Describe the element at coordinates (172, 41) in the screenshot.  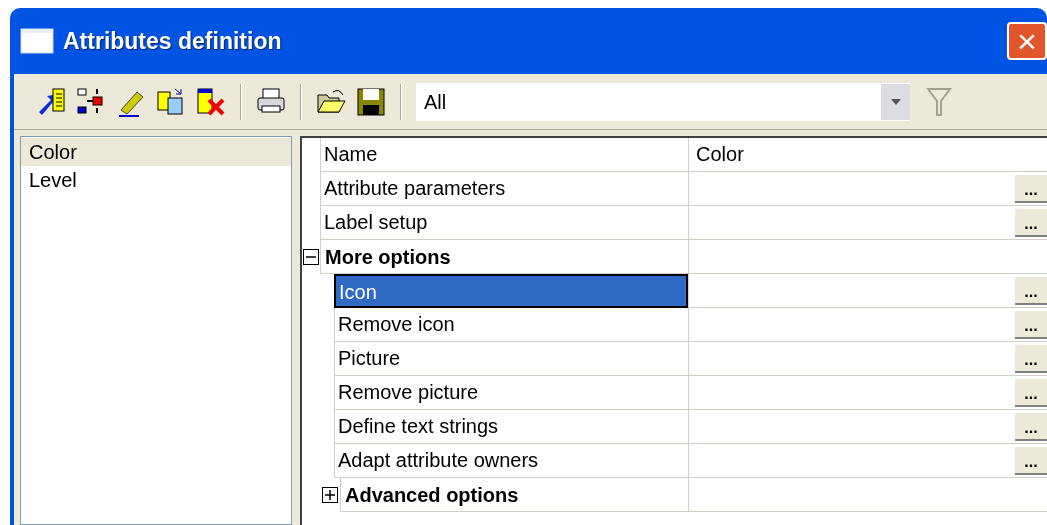
I see `window-title: Attributes definition` at that location.